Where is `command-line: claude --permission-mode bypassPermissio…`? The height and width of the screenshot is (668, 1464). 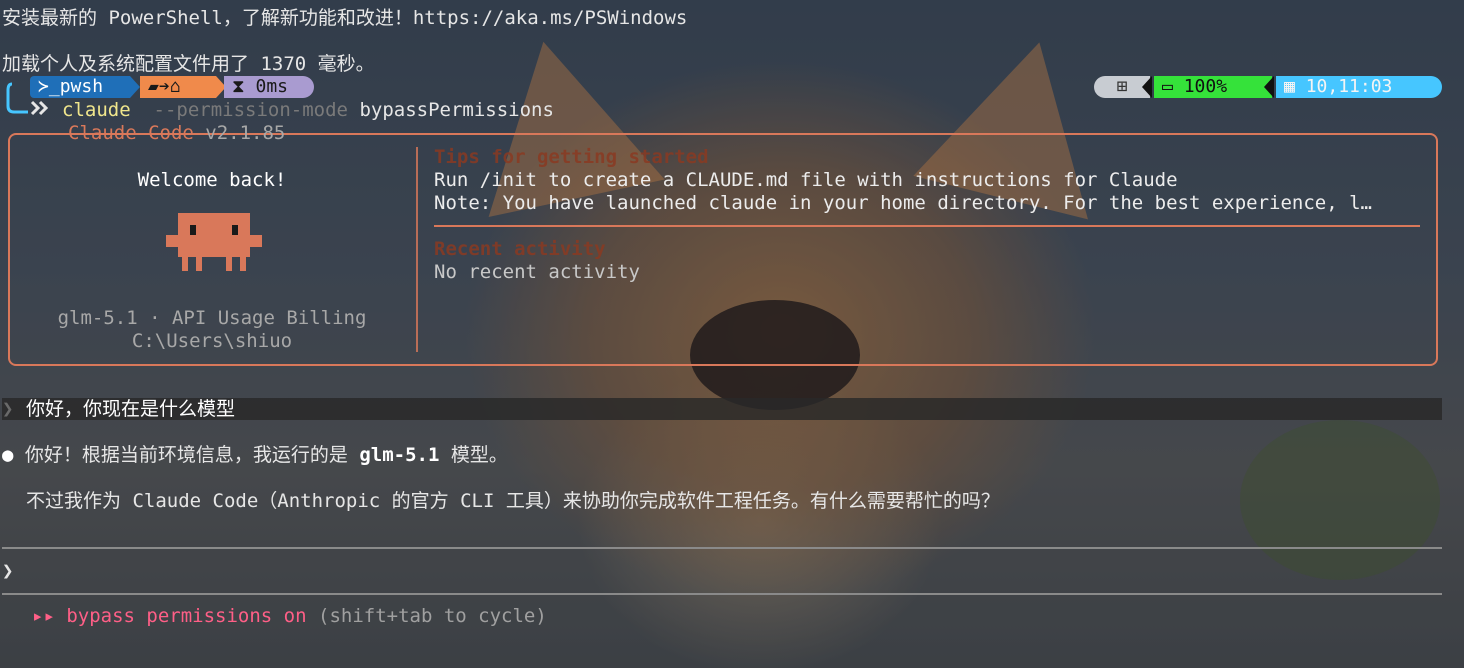 command-line: claude --permission-mode bypassPermissio… is located at coordinates (308, 110).